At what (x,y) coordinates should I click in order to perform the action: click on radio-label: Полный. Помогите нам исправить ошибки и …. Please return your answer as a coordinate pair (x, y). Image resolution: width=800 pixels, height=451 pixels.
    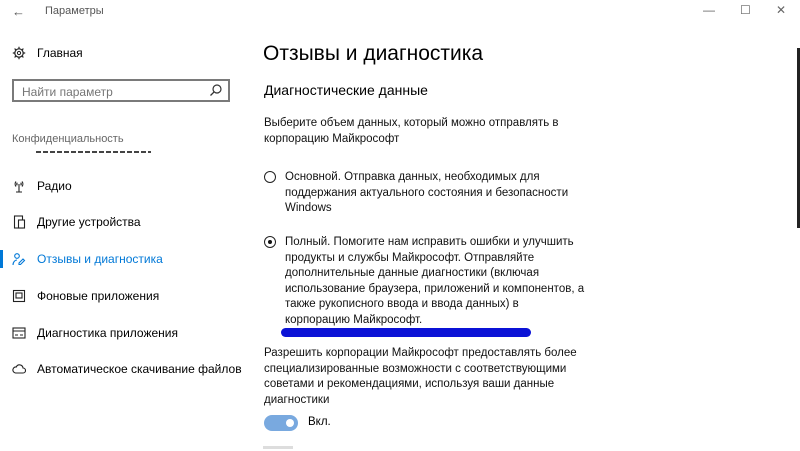
    Looking at the image, I should click on (435, 281).